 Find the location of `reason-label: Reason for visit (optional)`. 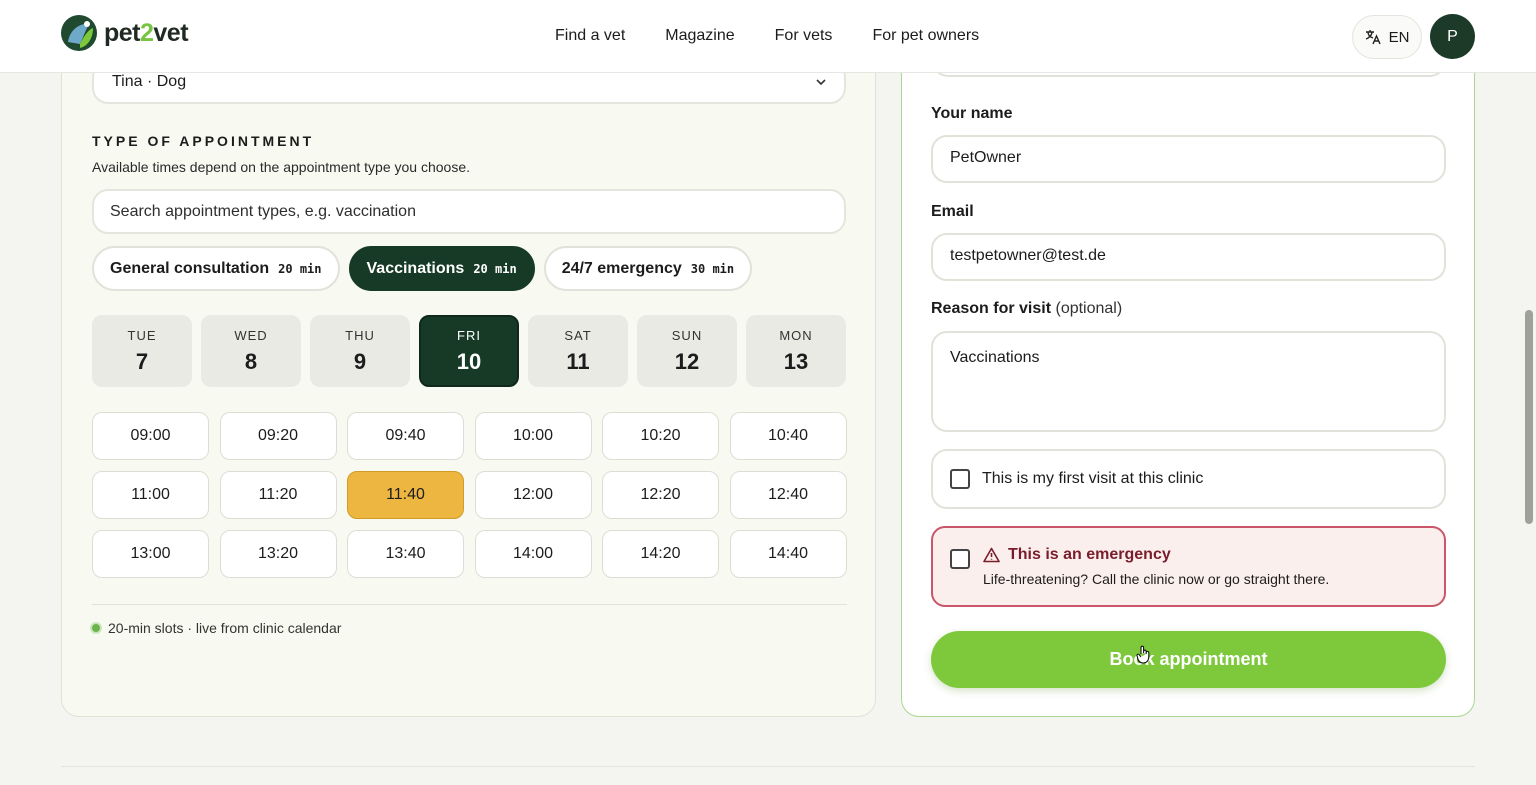

reason-label: Reason for visit (optional) is located at coordinates (1026, 309).